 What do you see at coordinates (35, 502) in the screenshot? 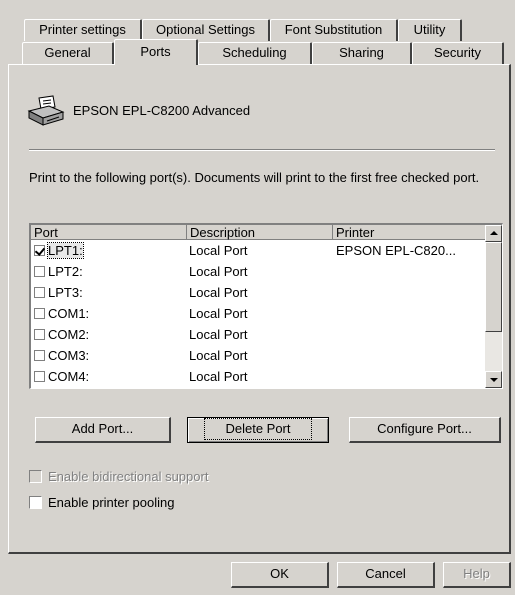
I see `printer-pooling-checkbox` at bounding box center [35, 502].